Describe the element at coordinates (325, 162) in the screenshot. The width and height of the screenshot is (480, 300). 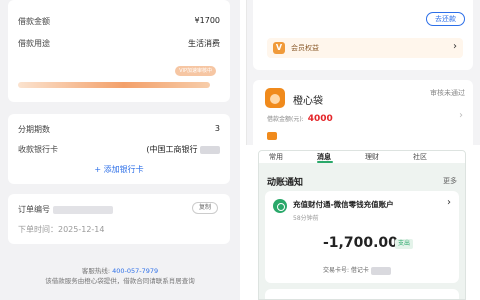
I see `active-tab-indicator` at that location.